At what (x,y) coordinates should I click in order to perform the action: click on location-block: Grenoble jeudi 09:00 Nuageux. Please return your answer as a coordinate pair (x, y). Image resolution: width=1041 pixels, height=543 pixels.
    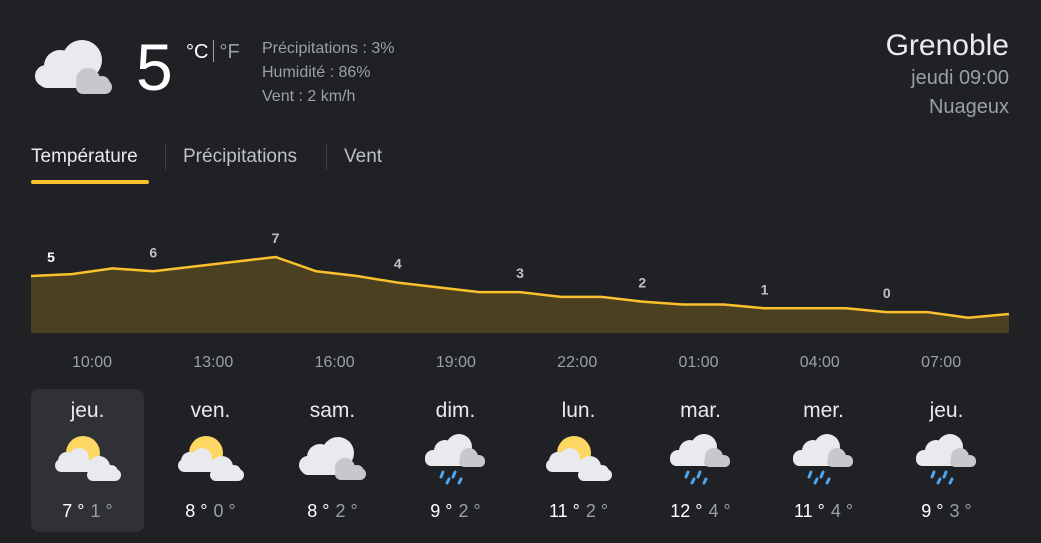
    Looking at the image, I should click on (947, 75).